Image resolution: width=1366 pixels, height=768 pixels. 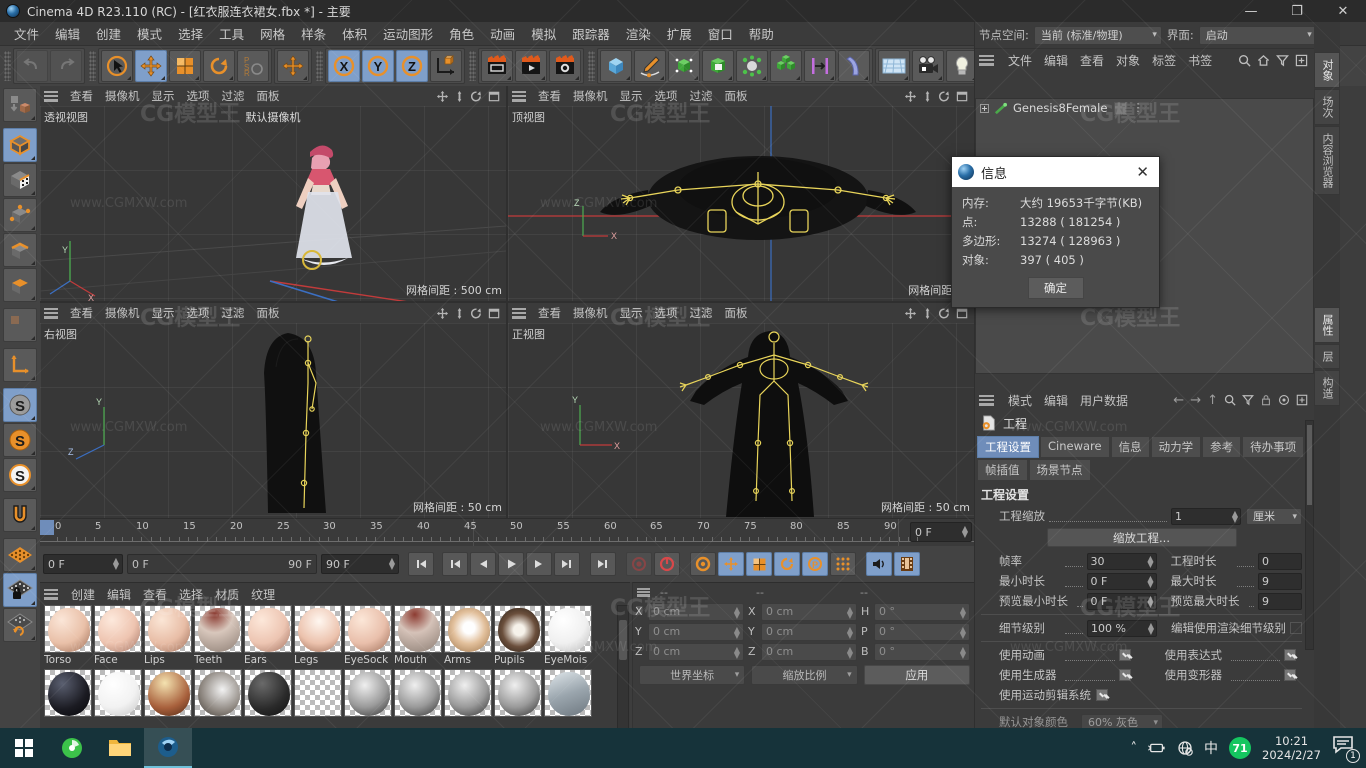 What do you see at coordinates (20, 250) in the screenshot?
I see `edge-mode-icon` at bounding box center [20, 250].